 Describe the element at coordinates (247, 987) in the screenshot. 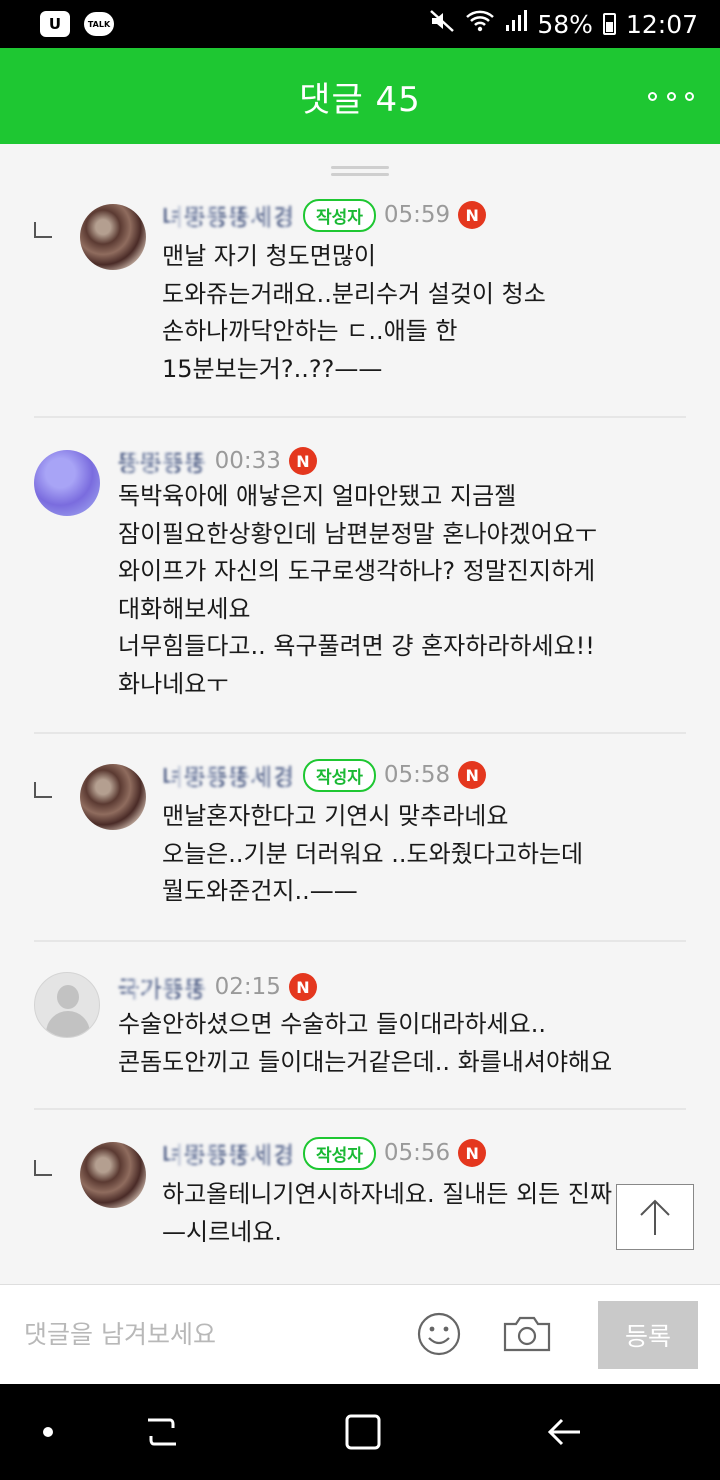

I see `comment-time: 02:15` at that location.